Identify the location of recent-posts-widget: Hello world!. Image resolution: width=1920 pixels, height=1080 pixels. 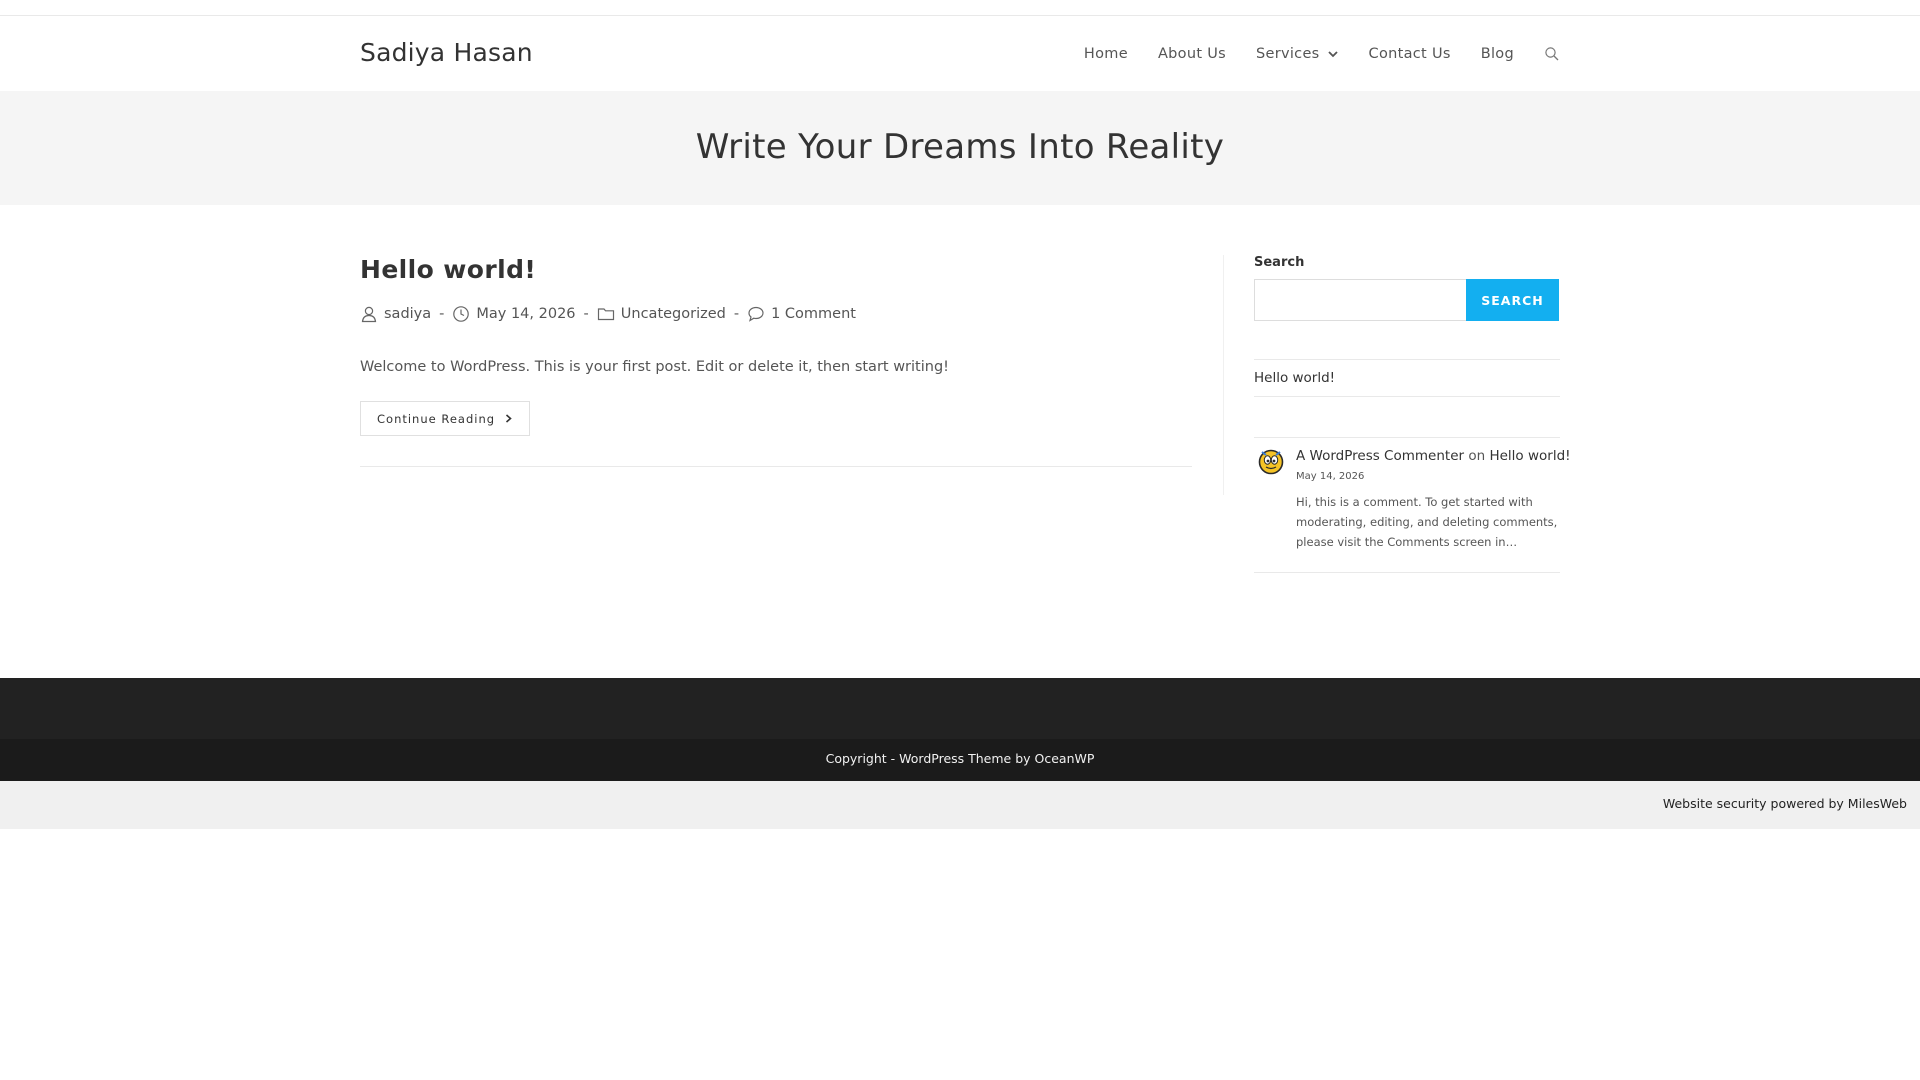
(1407, 378).